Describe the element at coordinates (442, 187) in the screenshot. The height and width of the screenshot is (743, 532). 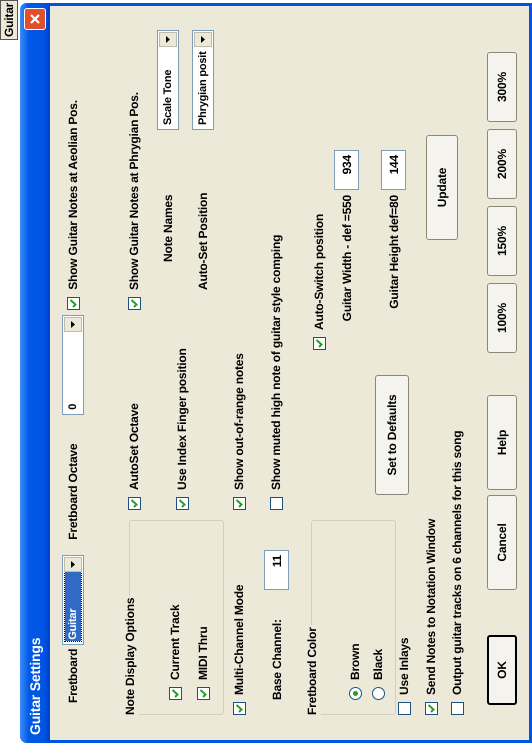
I see `button: Update` at that location.